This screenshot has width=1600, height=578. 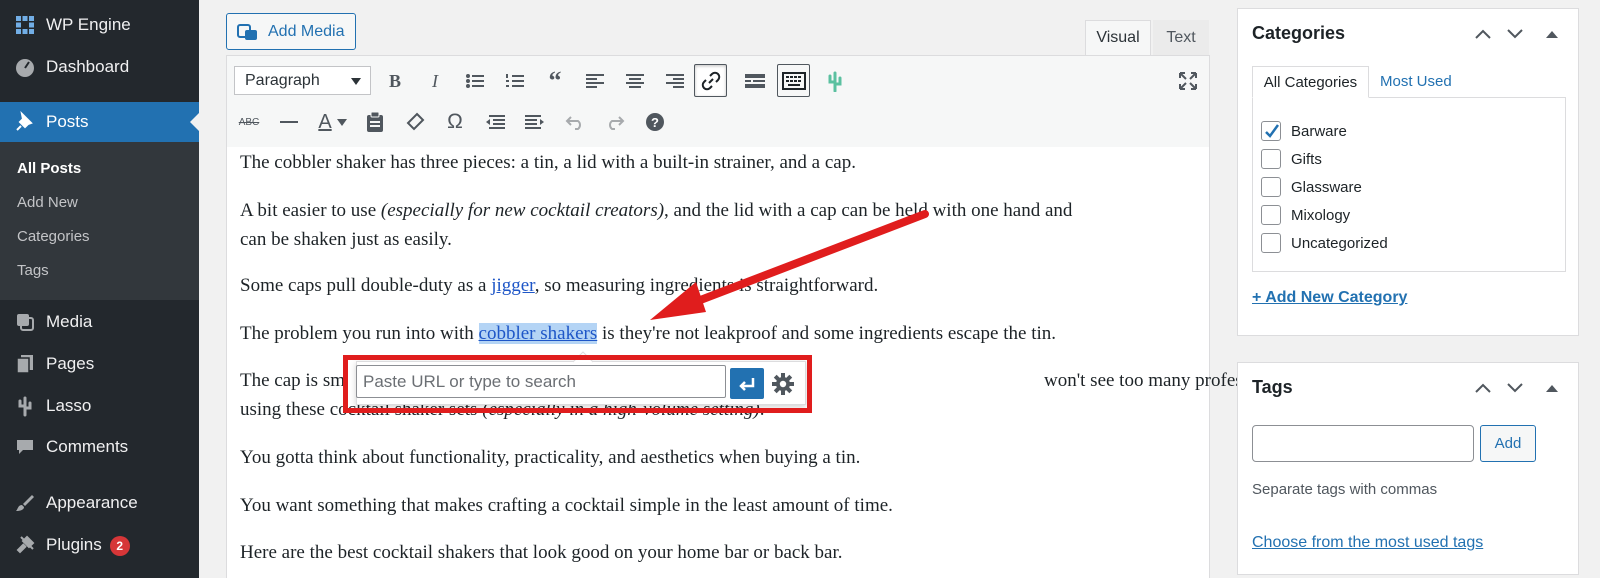 What do you see at coordinates (1118, 38) in the screenshot?
I see `tab-visual: Visual` at bounding box center [1118, 38].